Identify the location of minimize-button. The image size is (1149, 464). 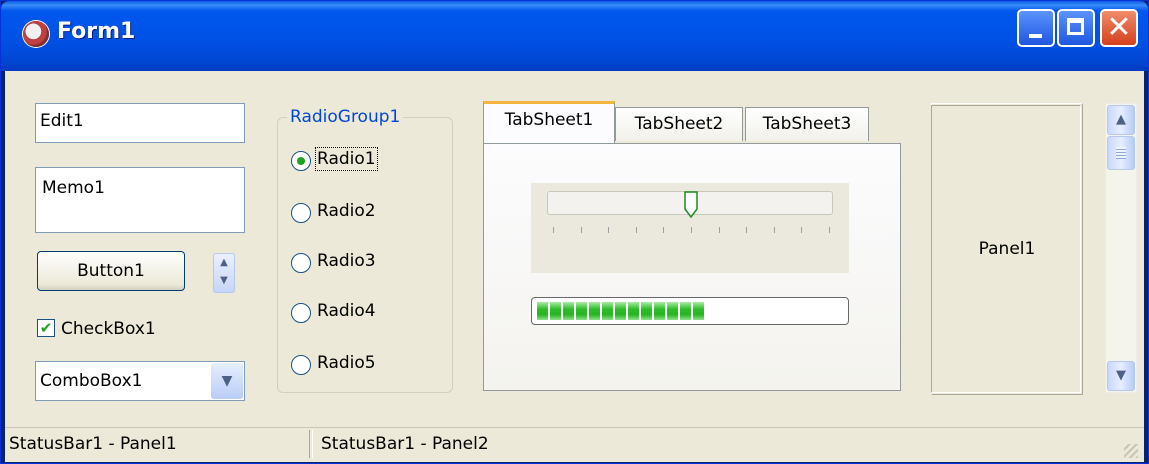
(1036, 28).